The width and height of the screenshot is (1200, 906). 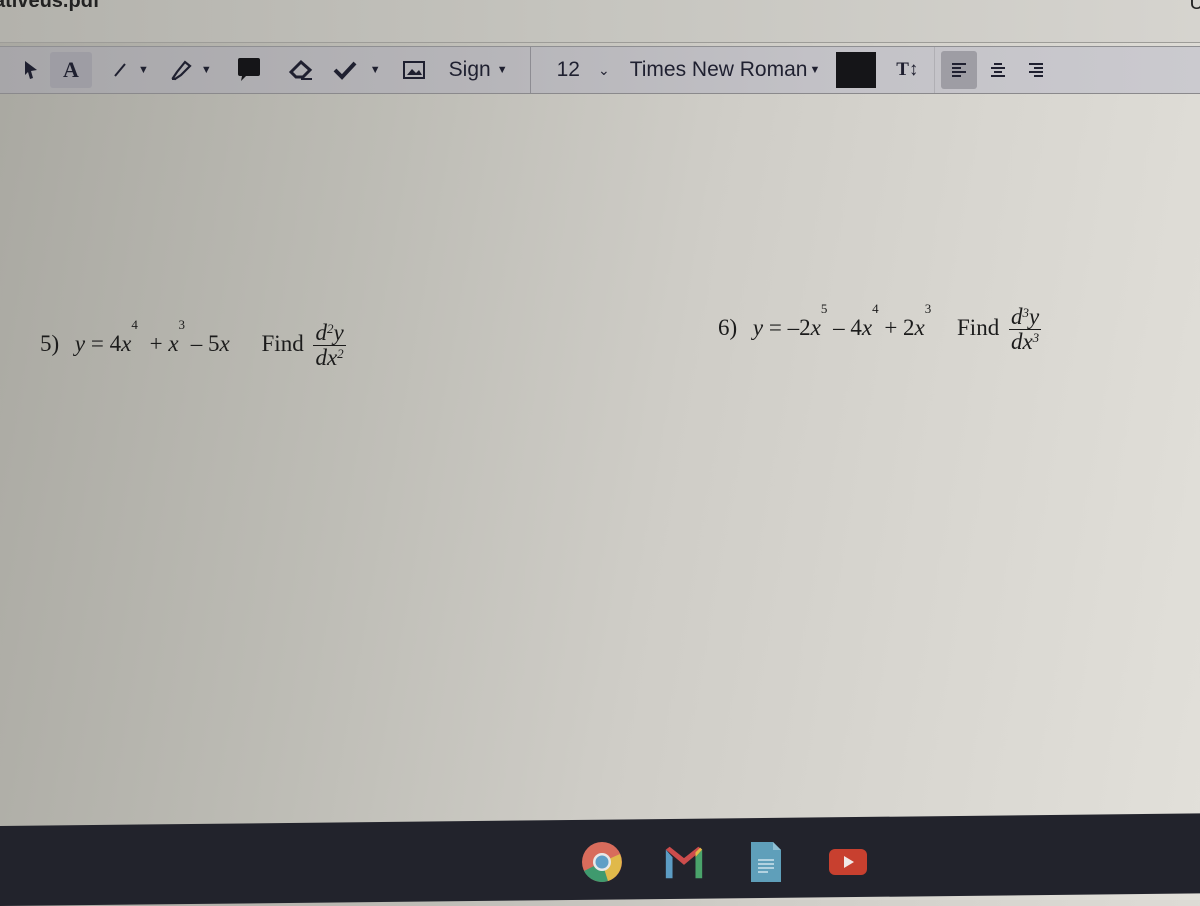 I want to click on line-icon, so click(x=120, y=70).